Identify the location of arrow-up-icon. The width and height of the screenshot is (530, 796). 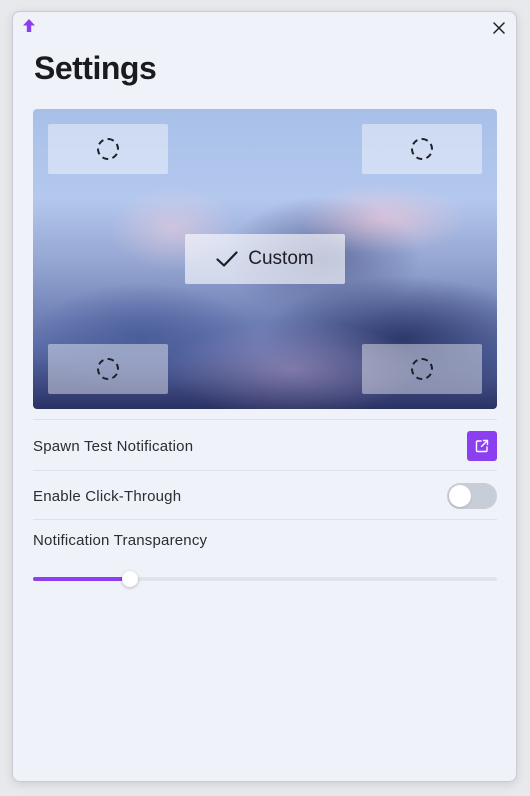
(29, 25).